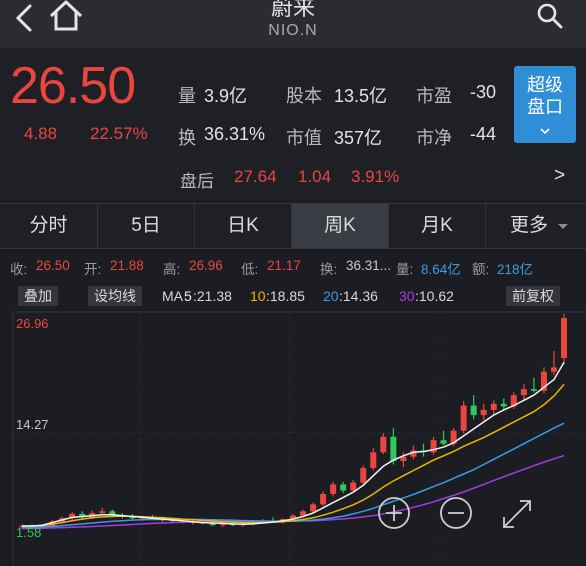 This screenshot has height=566, width=586. What do you see at coordinates (187, 96) in the screenshot?
I see `stat-volume-label: 量` at bounding box center [187, 96].